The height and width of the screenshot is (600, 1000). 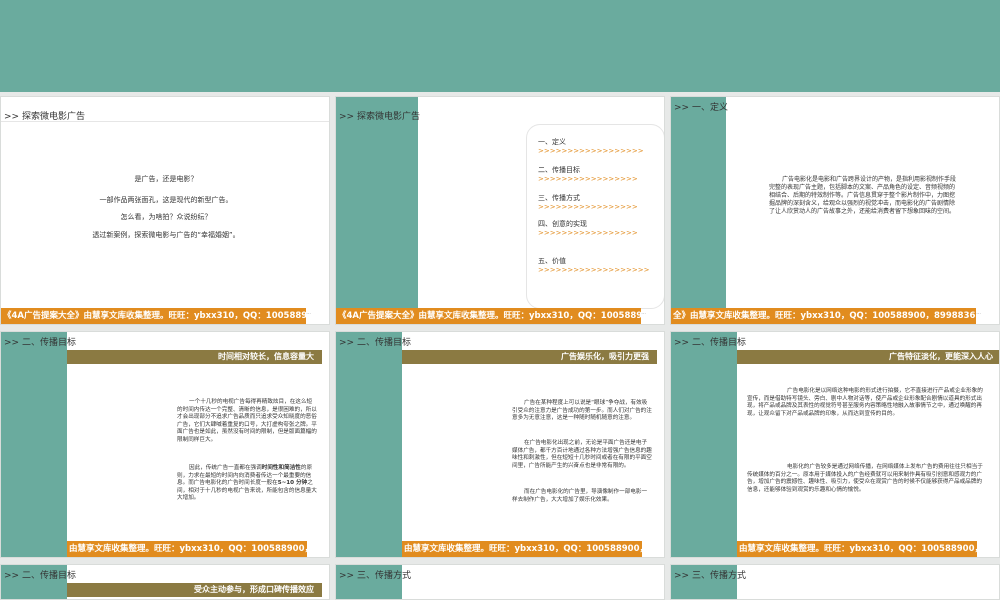 I want to click on subtitle-bar: 受众主动参与，形成口碑传播效应, so click(x=194, y=590).